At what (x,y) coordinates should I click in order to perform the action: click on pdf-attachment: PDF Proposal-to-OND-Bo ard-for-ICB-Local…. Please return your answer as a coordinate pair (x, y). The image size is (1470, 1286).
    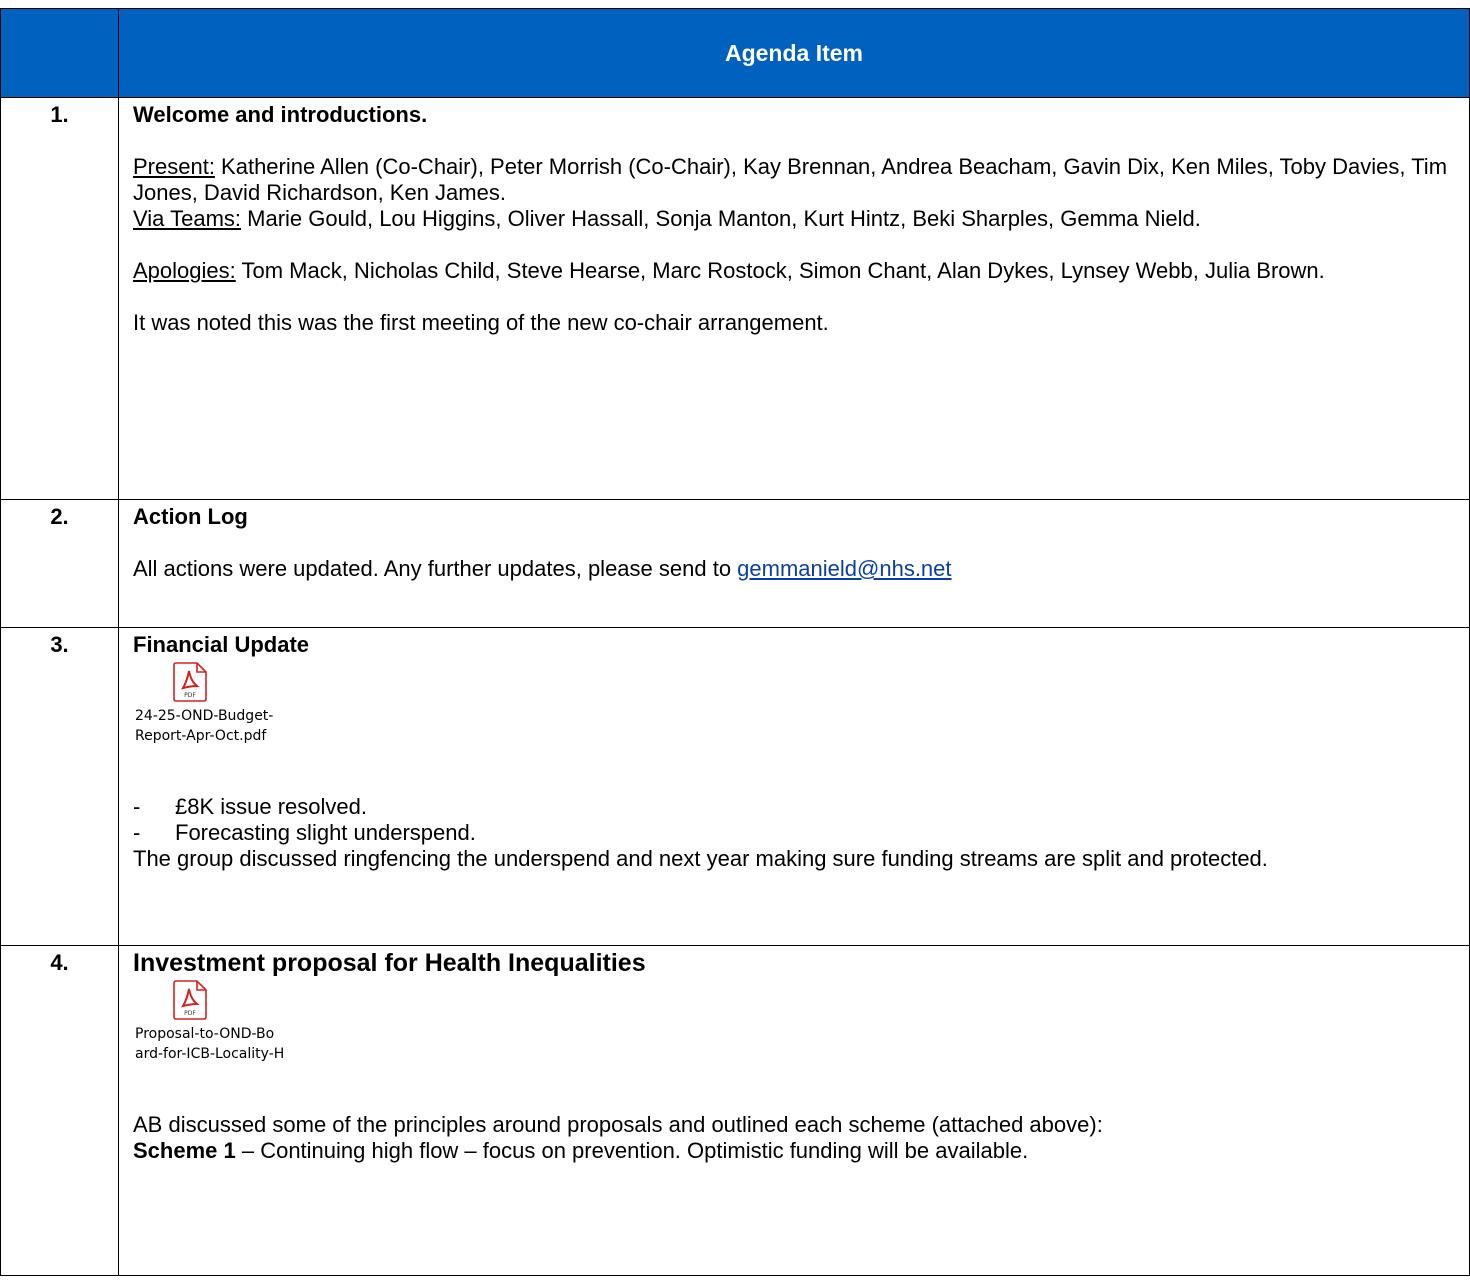
    Looking at the image, I should click on (208, 1022).